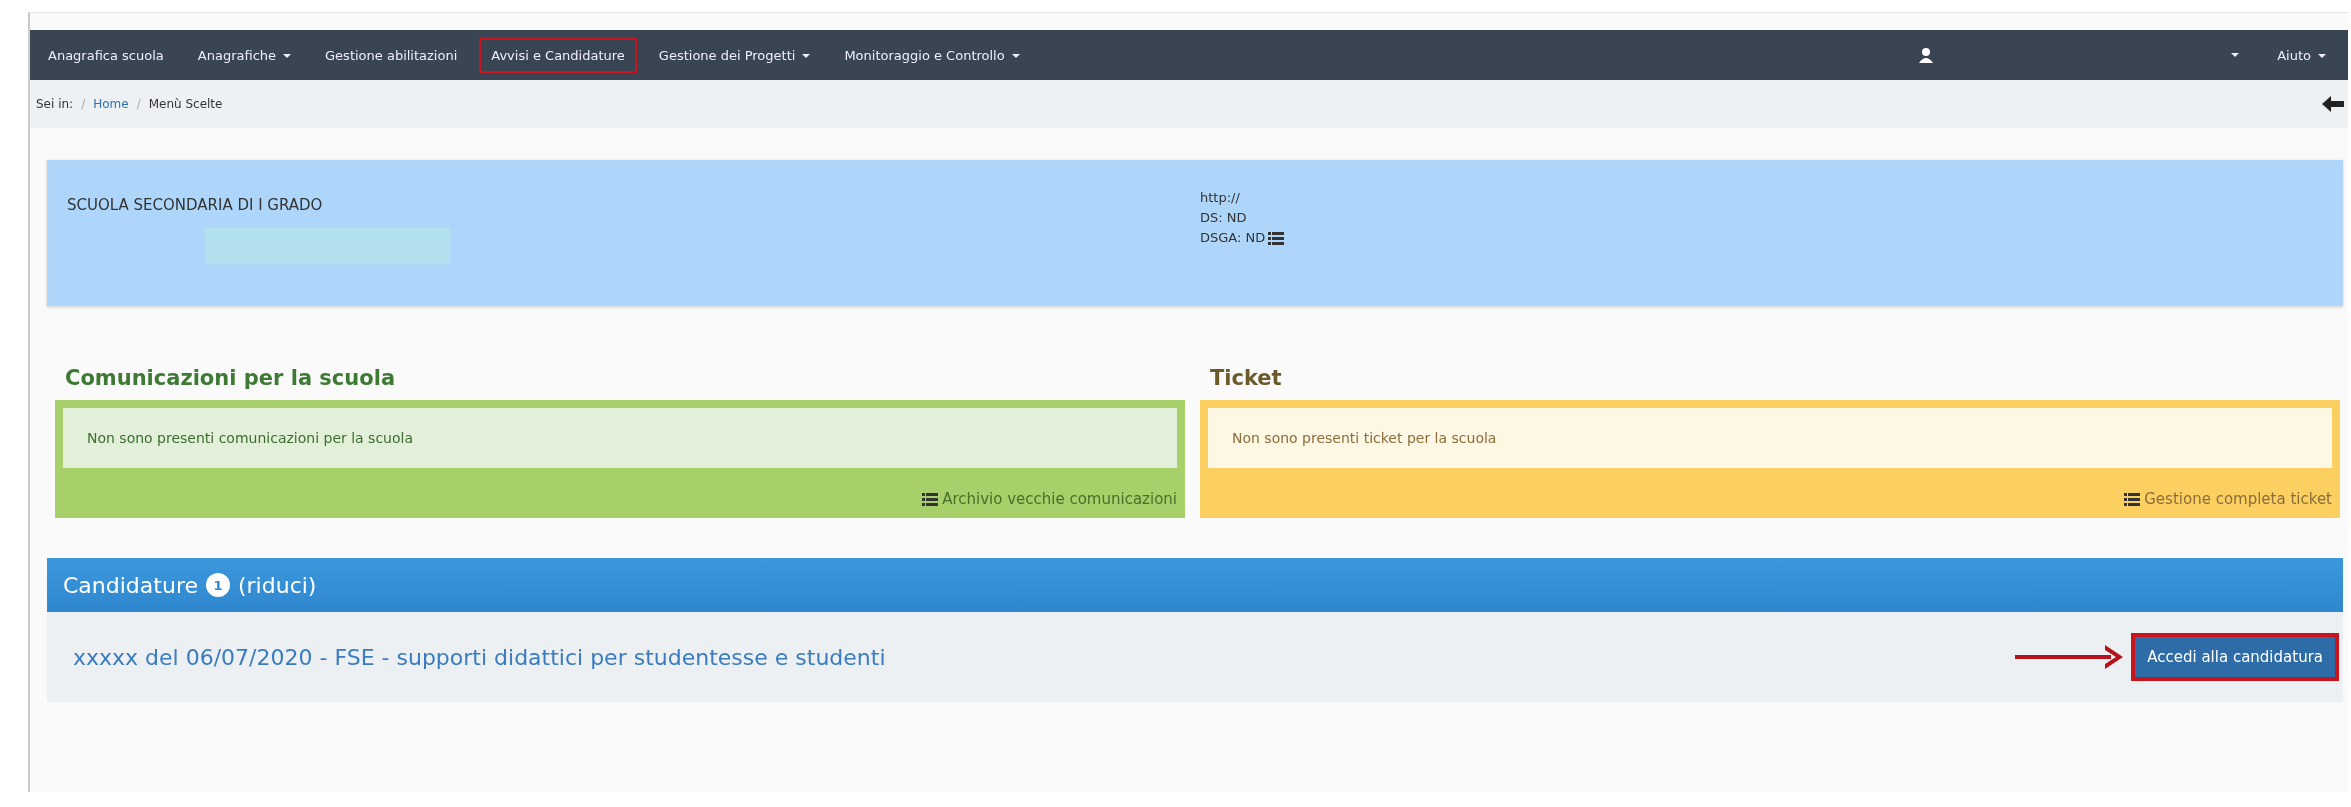 The width and height of the screenshot is (2351, 807). Describe the element at coordinates (106, 55) in the screenshot. I see `nav-menu-item: Anagrafica scuola` at that location.